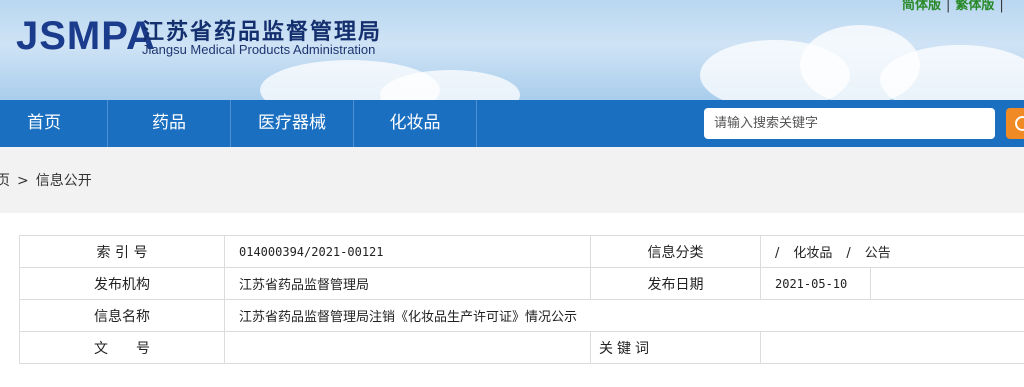  I want to click on index-number-label: 索 引 号, so click(122, 251).